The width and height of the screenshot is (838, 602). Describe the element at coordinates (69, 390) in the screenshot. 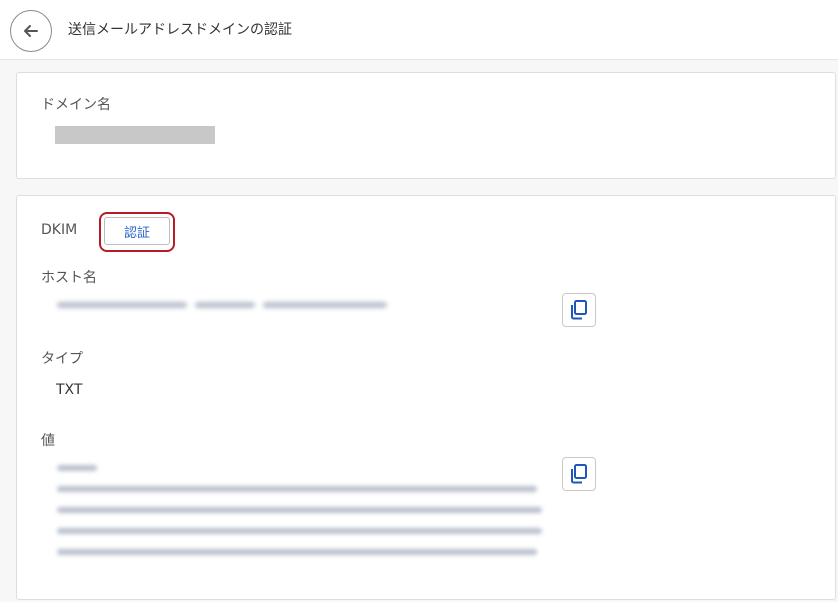

I see `type-value: TXT` at that location.